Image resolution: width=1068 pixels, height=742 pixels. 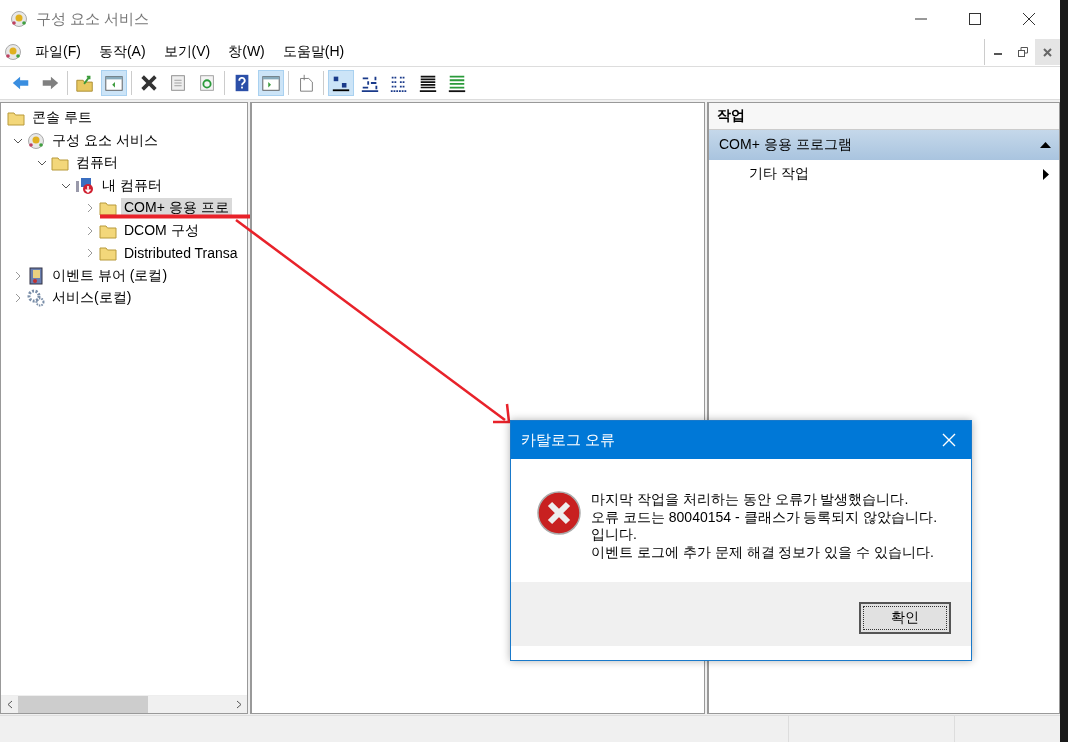 I want to click on tree-item: DCOM 구성, so click(x=161, y=230).